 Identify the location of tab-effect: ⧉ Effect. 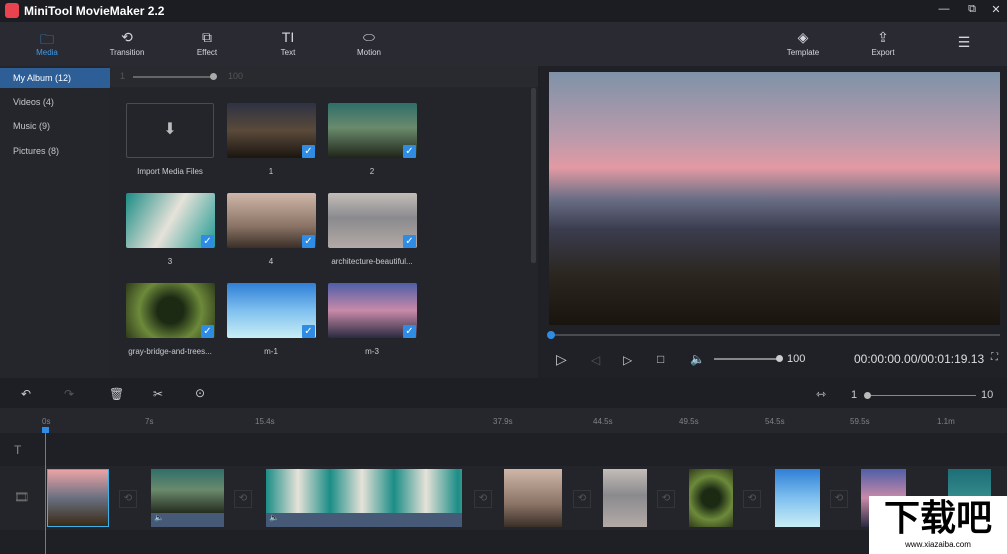
(207, 44).